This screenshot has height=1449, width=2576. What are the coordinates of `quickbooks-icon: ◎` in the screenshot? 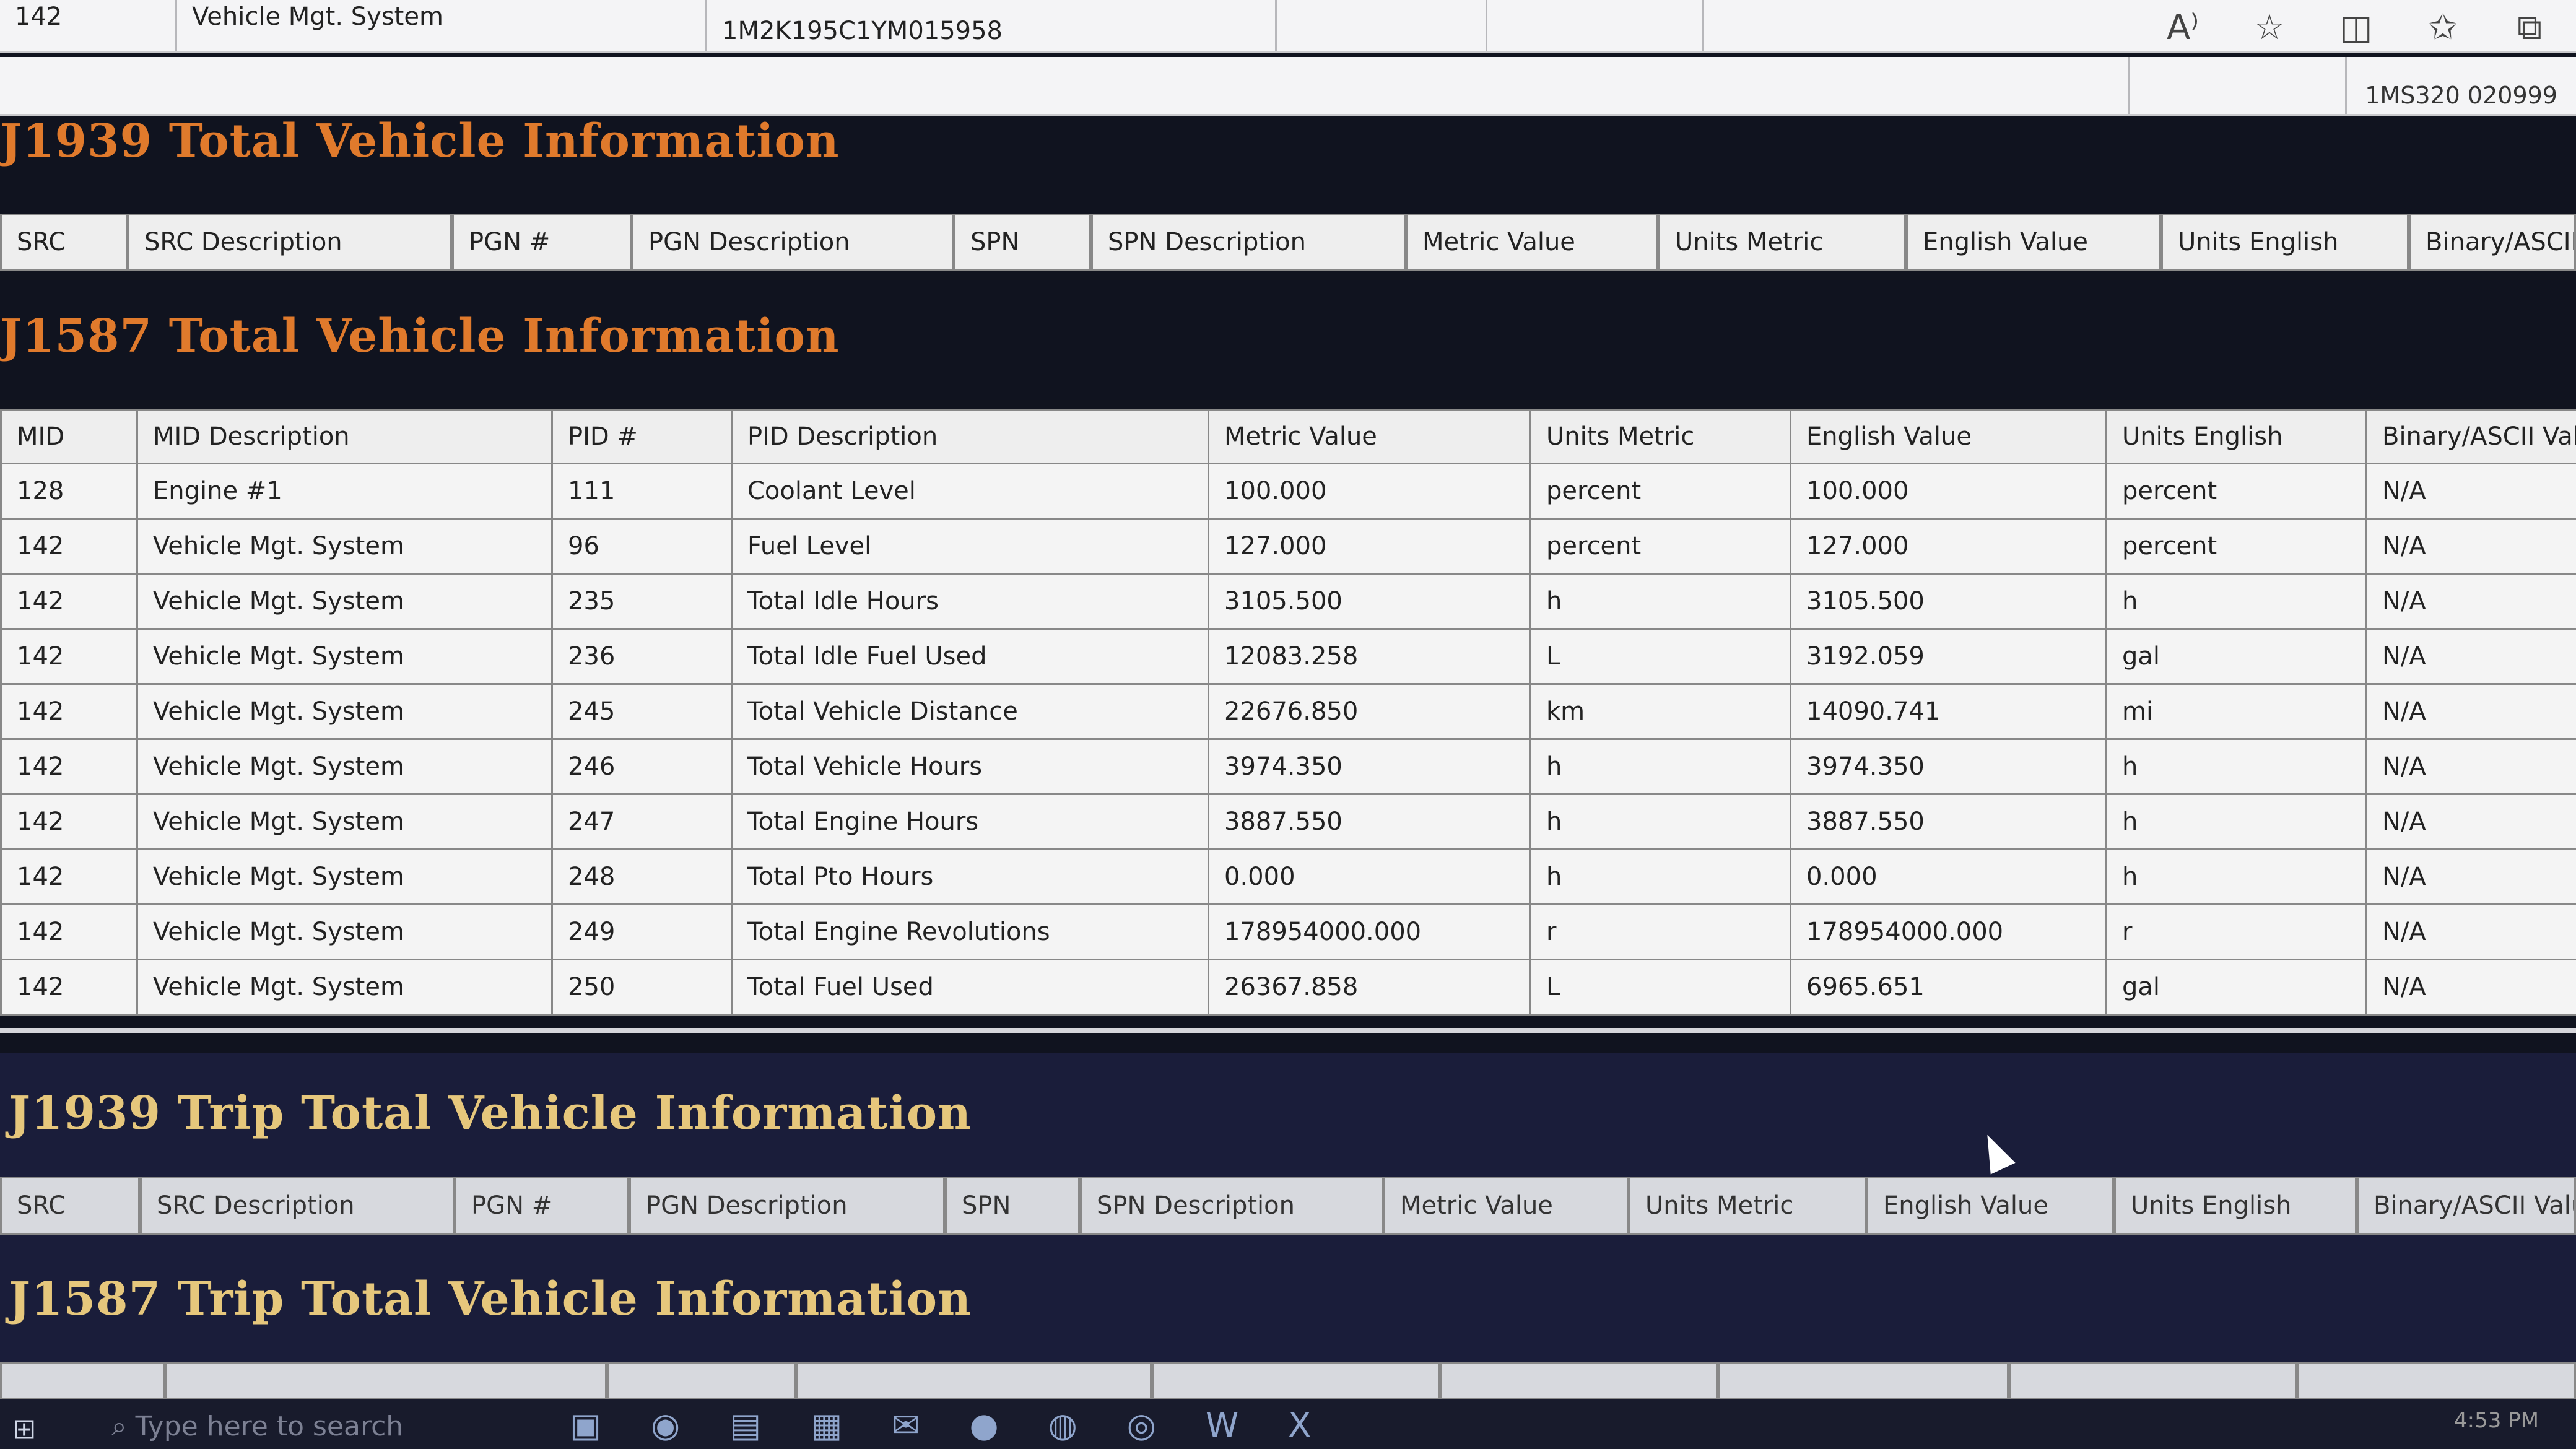 It's located at (1141, 1426).